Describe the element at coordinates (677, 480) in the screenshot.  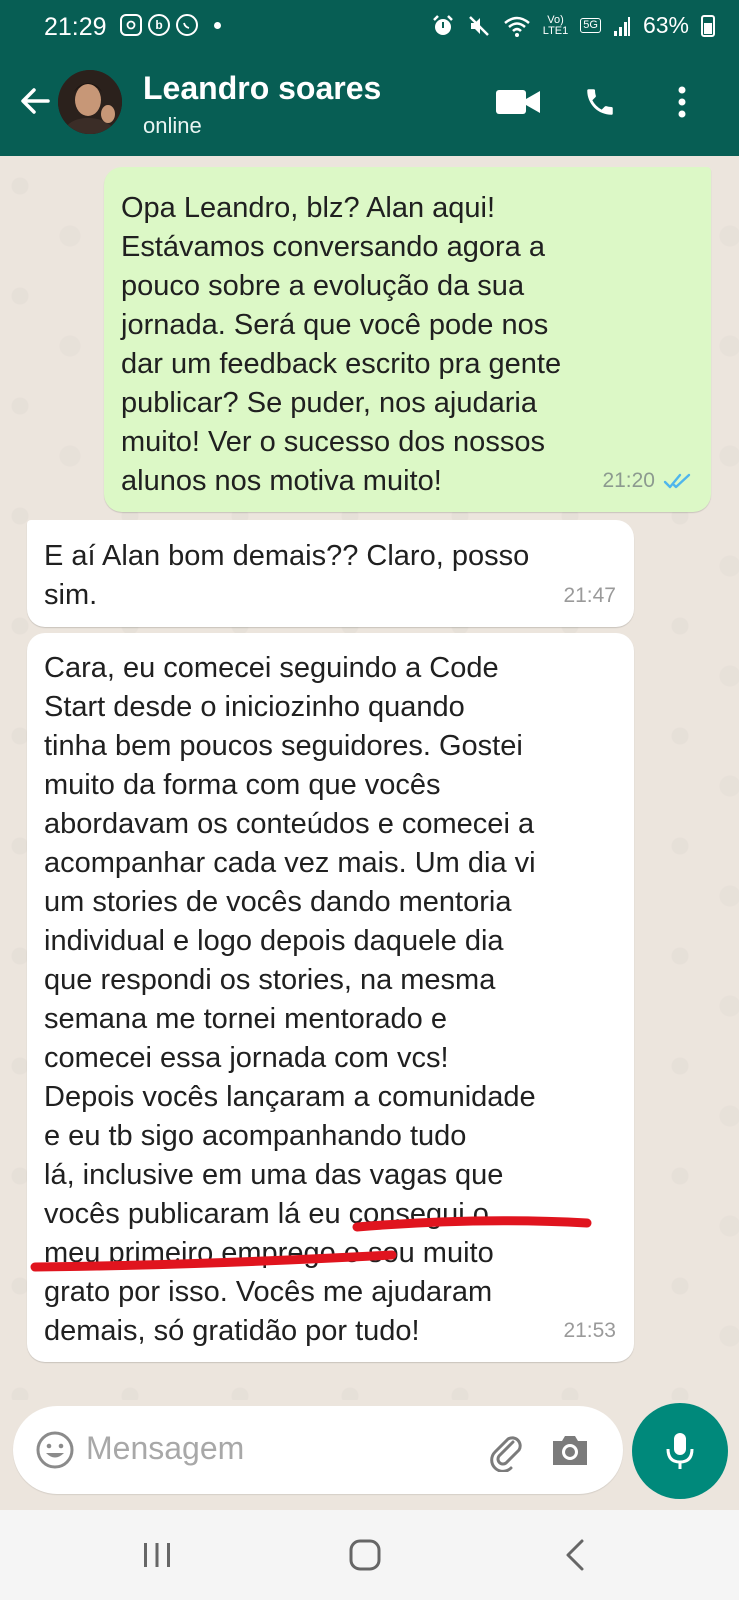
I see `double-check-read-icon` at that location.